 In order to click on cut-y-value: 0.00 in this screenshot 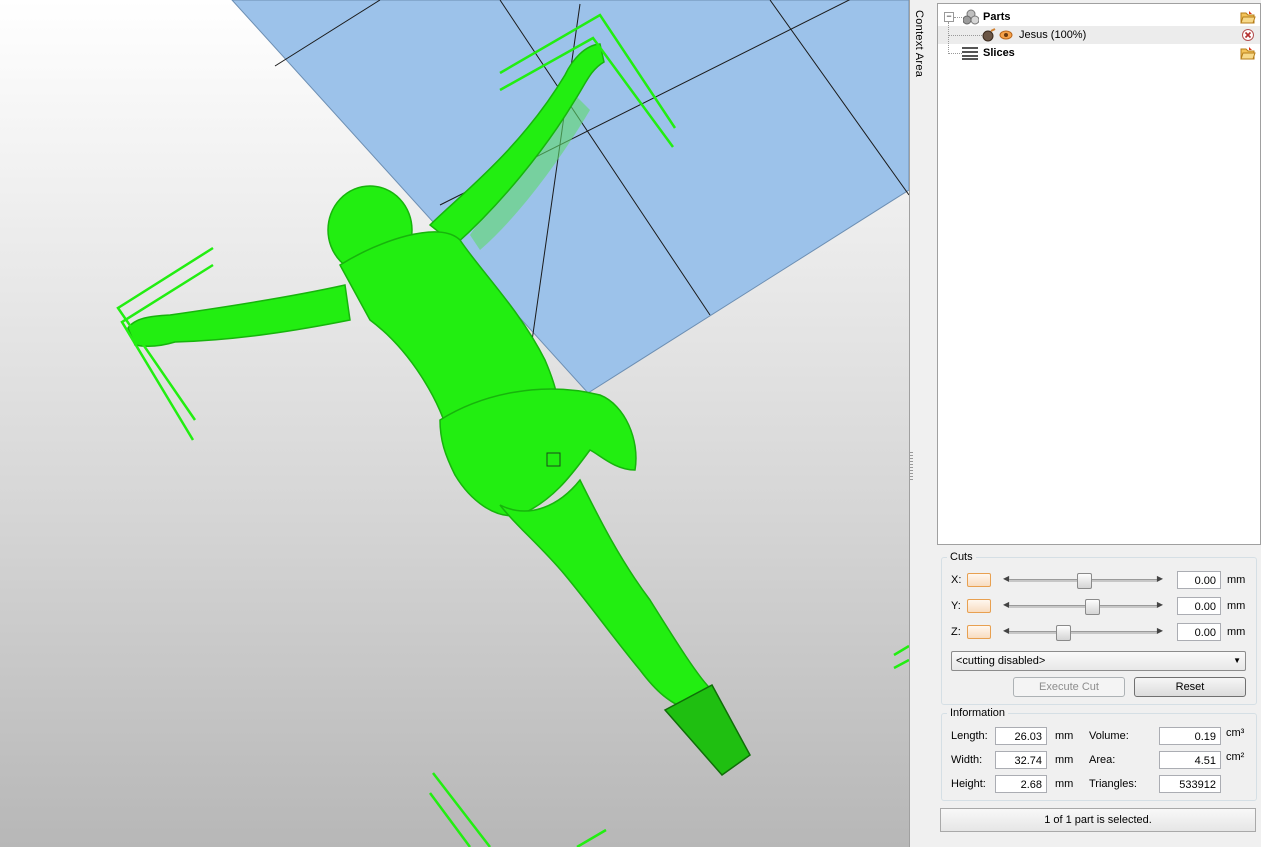, I will do `click(1199, 606)`.